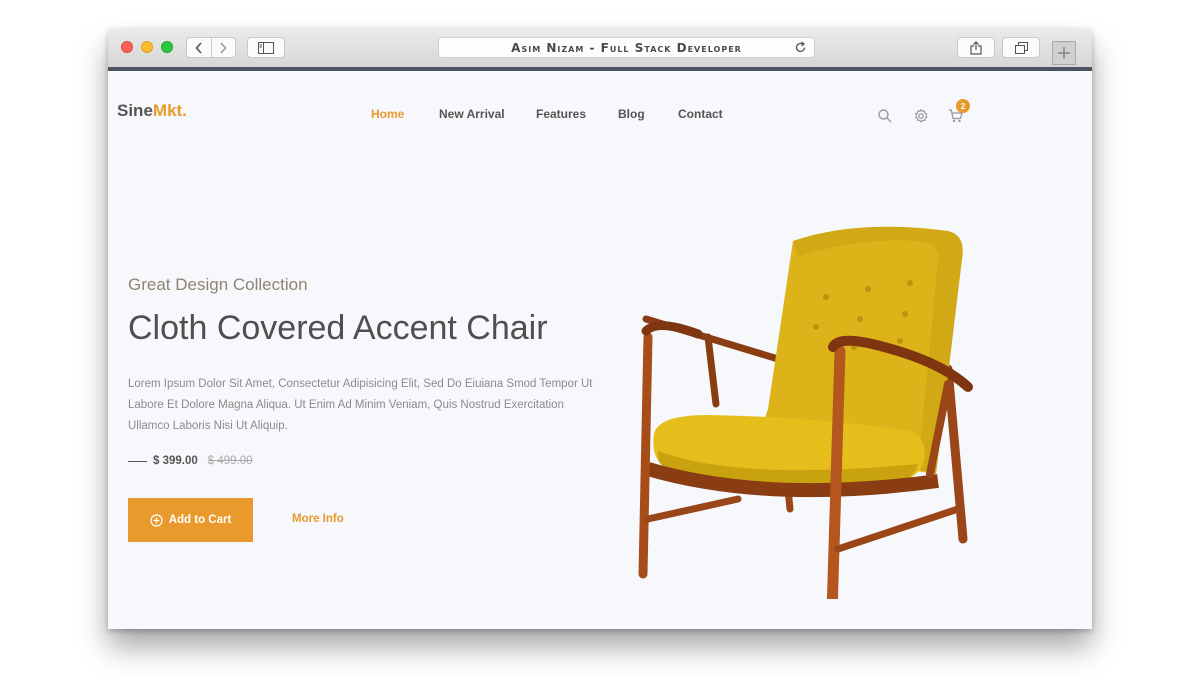 The width and height of the screenshot is (1199, 675). Describe the element at coordinates (338, 328) in the screenshot. I see `hero-title: Cloth Covered Accent Chair` at that location.